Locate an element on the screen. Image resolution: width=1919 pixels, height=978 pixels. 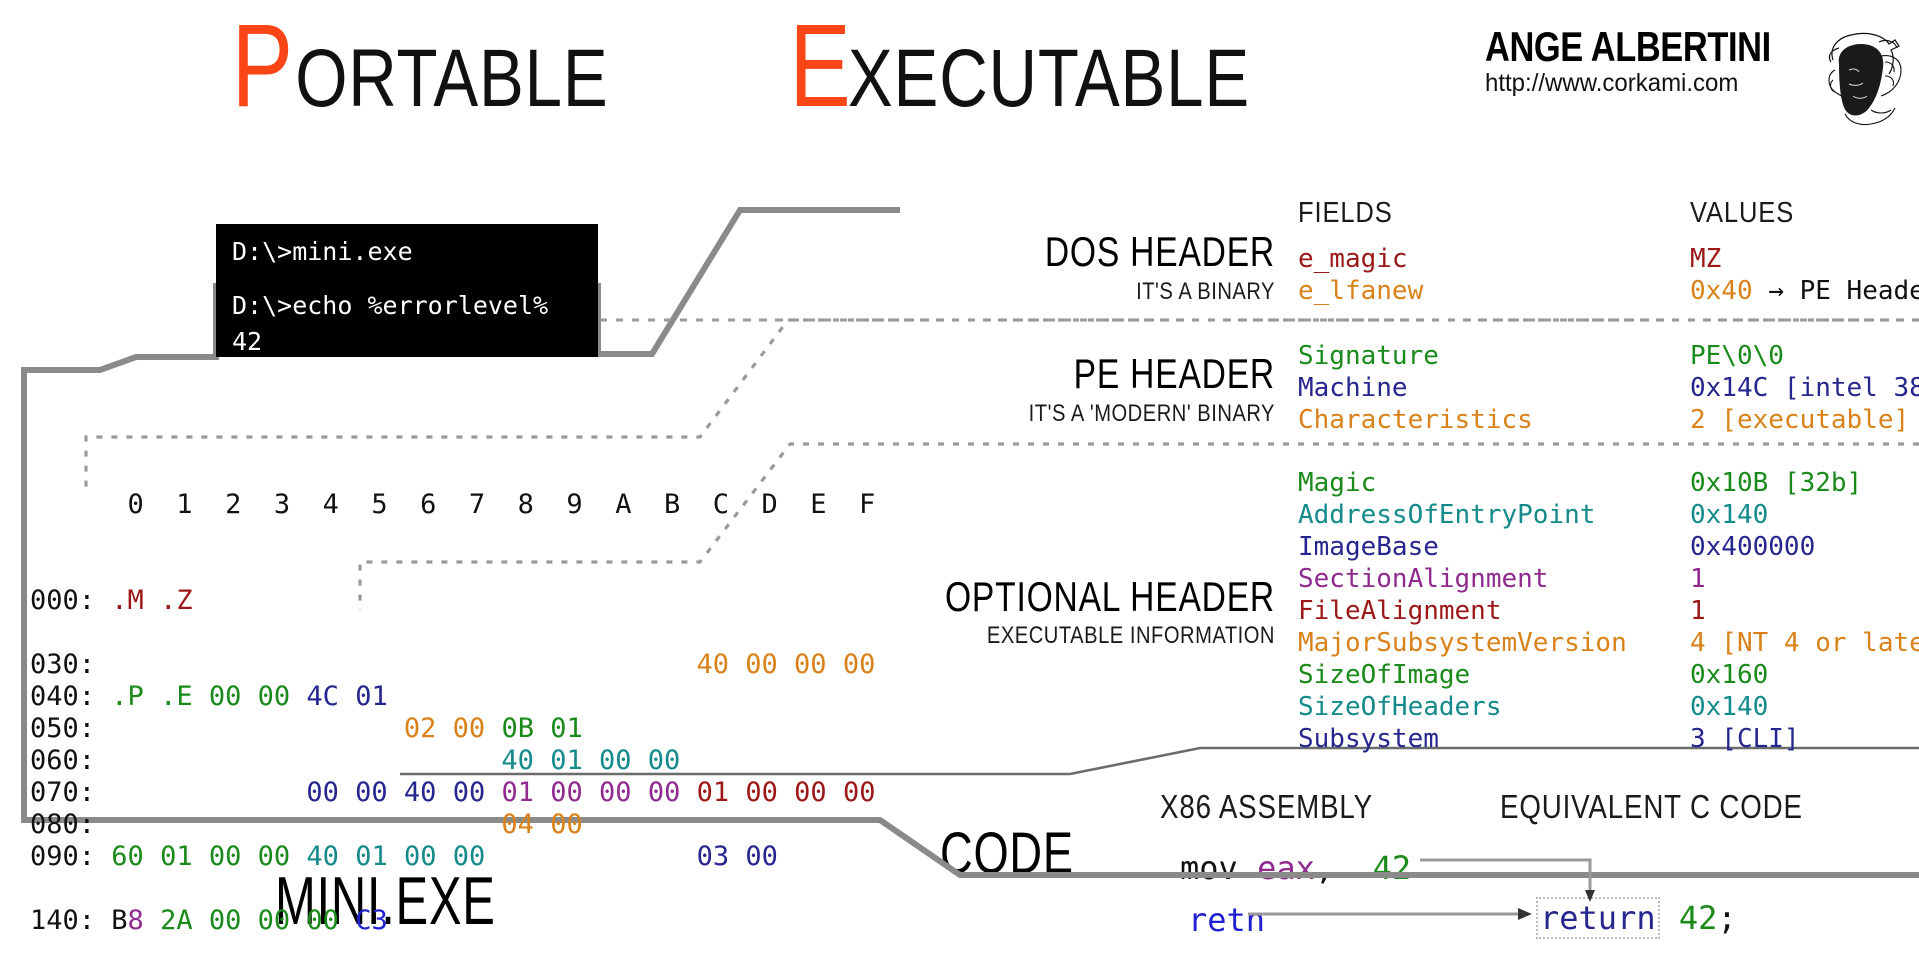
field-name: e_lfanew is located at coordinates (1361, 291).